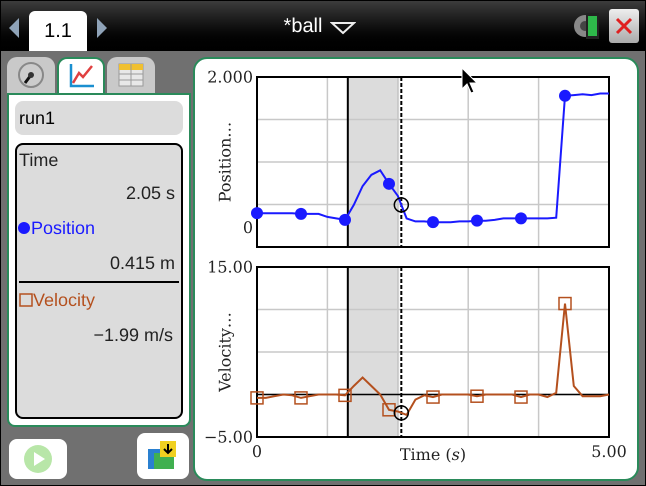 The width and height of the screenshot is (646, 486). What do you see at coordinates (433, 454) in the screenshot?
I see `axis-title: Time (s)` at bounding box center [433, 454].